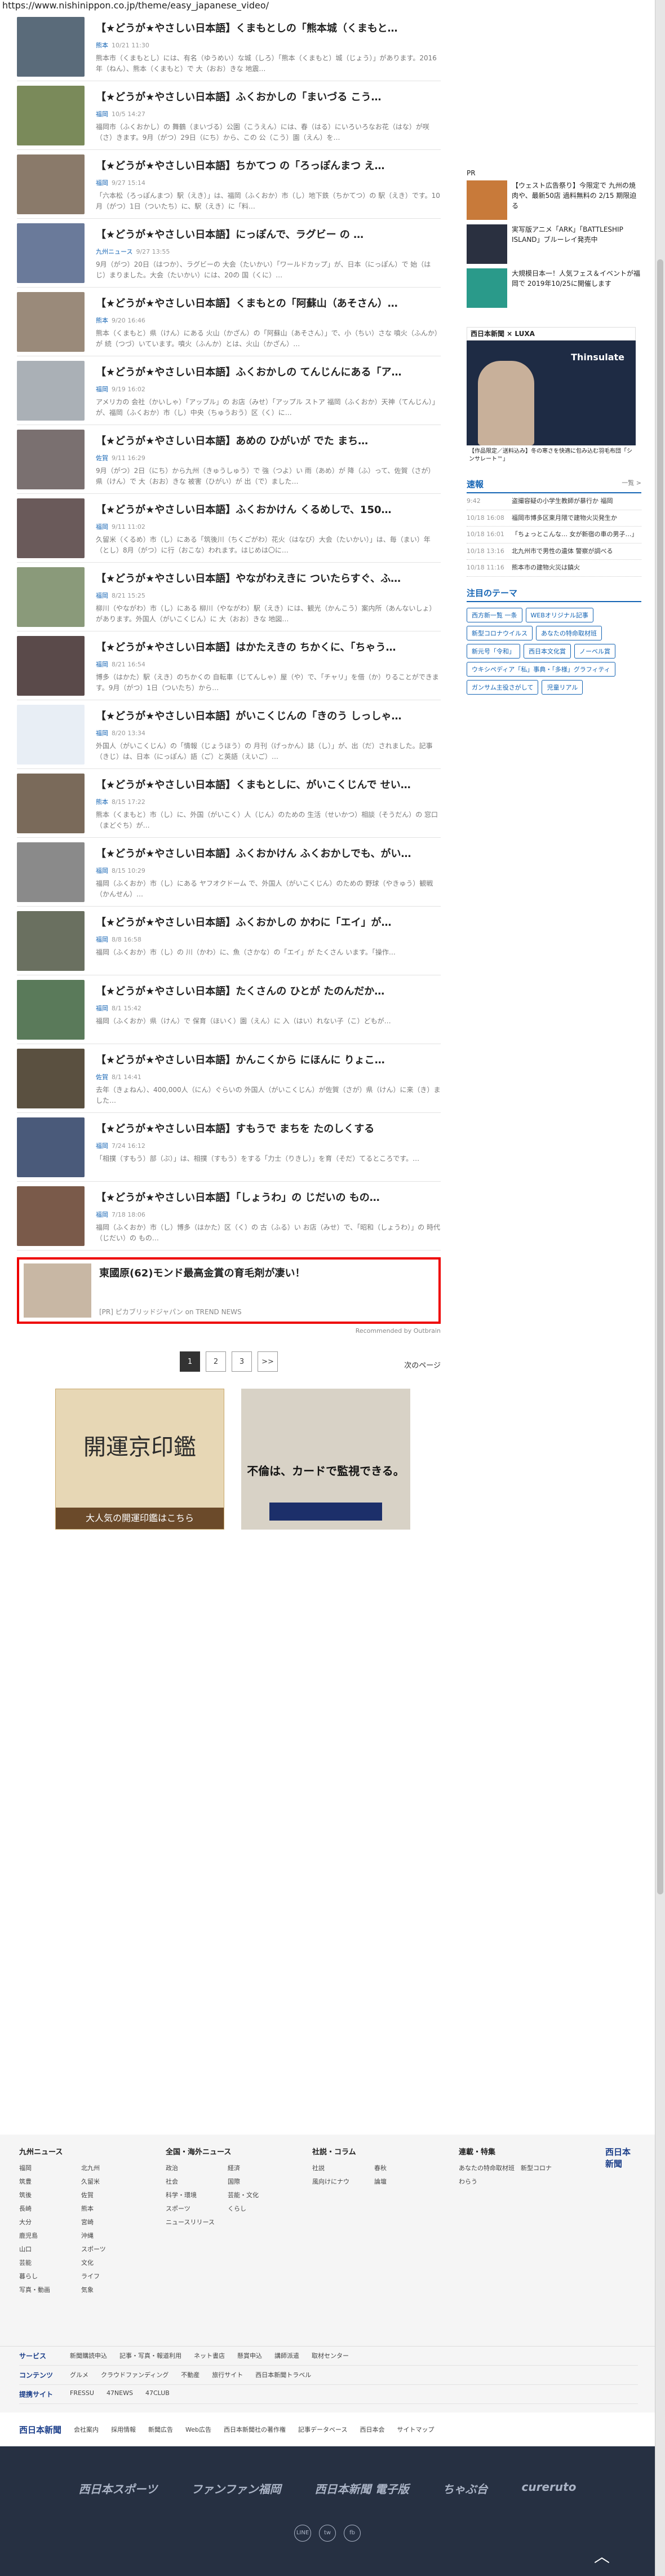  I want to click on footer-link: あなたの特命取材班, so click(490, 2167).